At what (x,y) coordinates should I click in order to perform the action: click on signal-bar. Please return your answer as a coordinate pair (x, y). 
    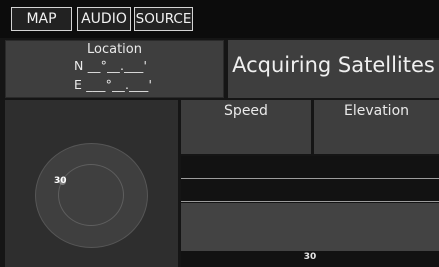
    Looking at the image, I should click on (310, 227).